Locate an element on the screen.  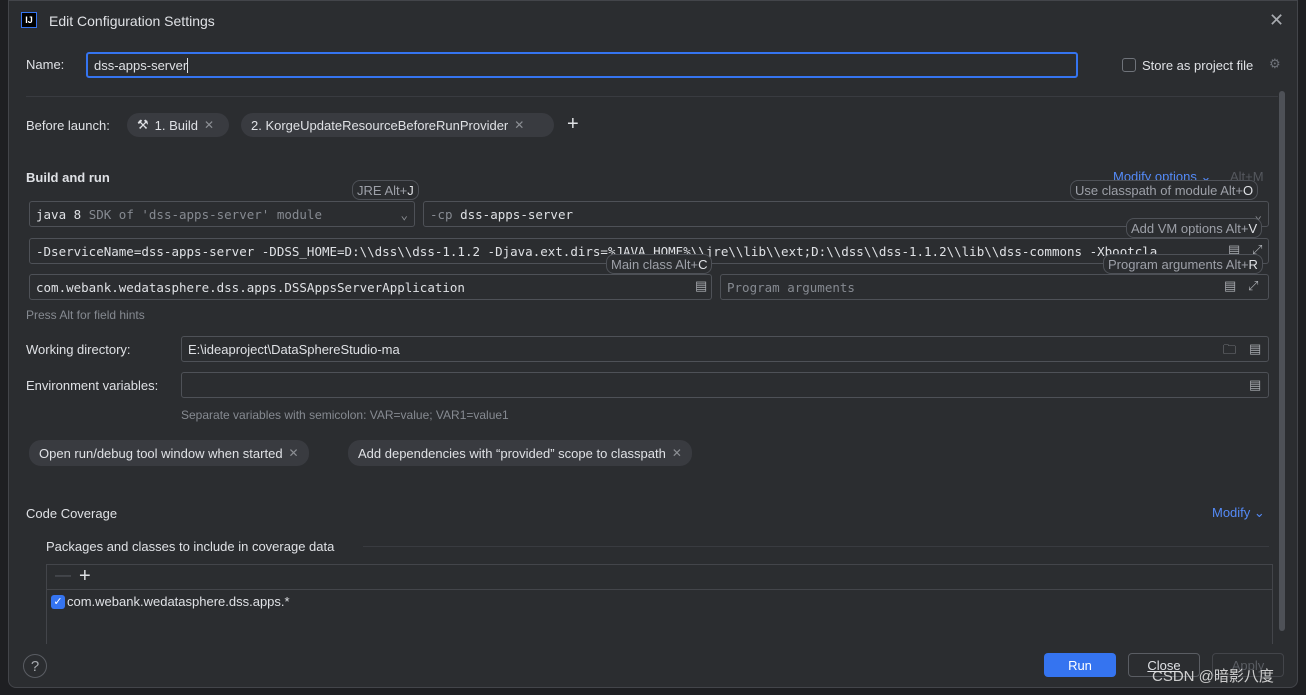
environment-variables-input is located at coordinates (725, 385).